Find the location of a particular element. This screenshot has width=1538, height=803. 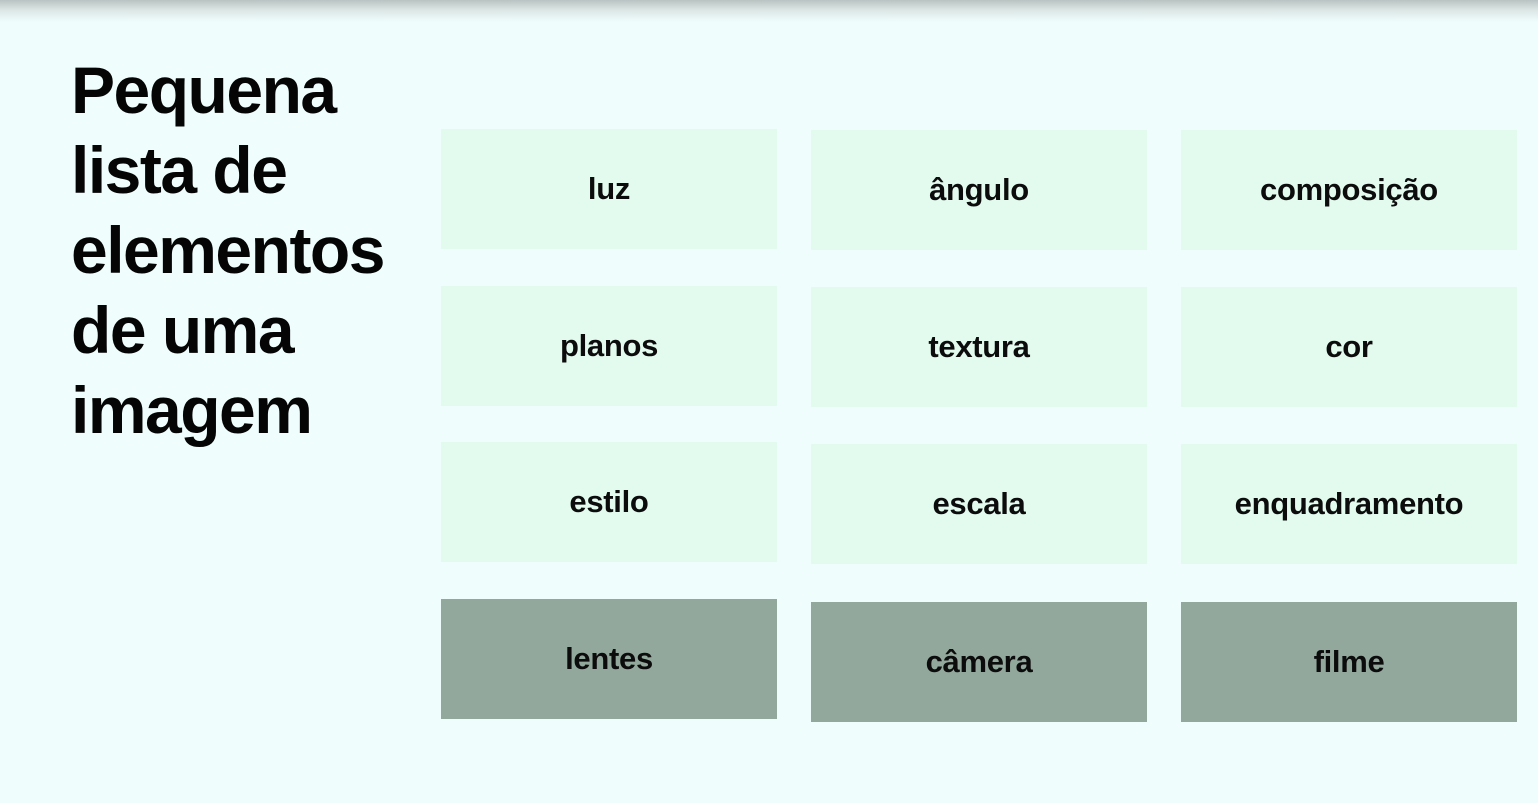

tile-planos: planos is located at coordinates (609, 346).